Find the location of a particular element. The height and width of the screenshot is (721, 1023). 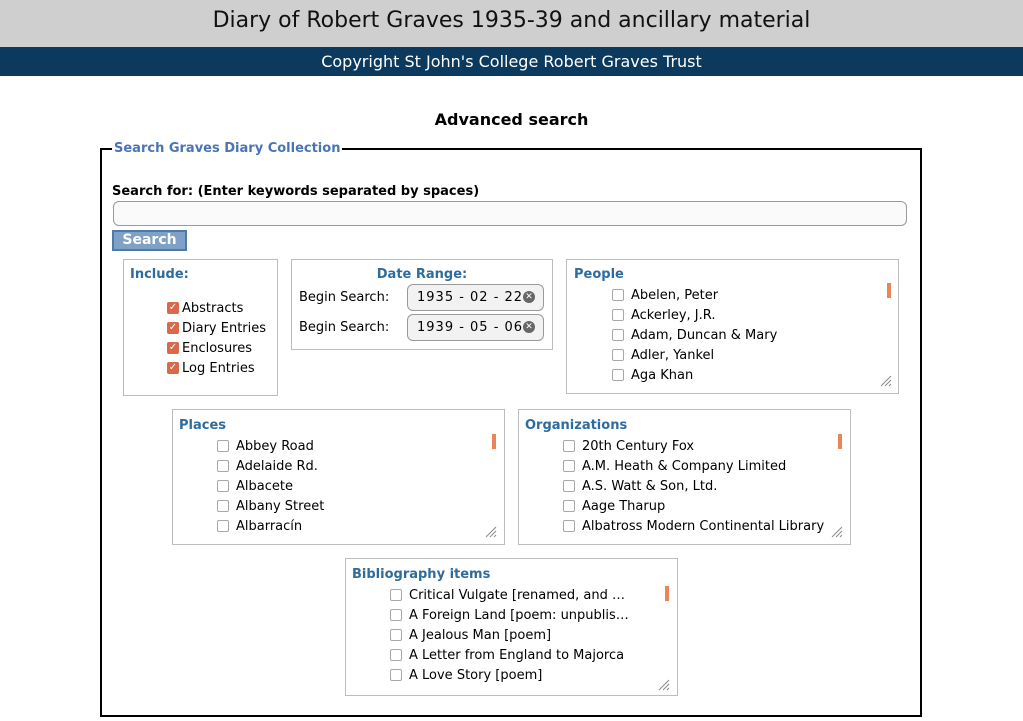

fieldset-legend: Search Graves Diary Collection is located at coordinates (227, 148).